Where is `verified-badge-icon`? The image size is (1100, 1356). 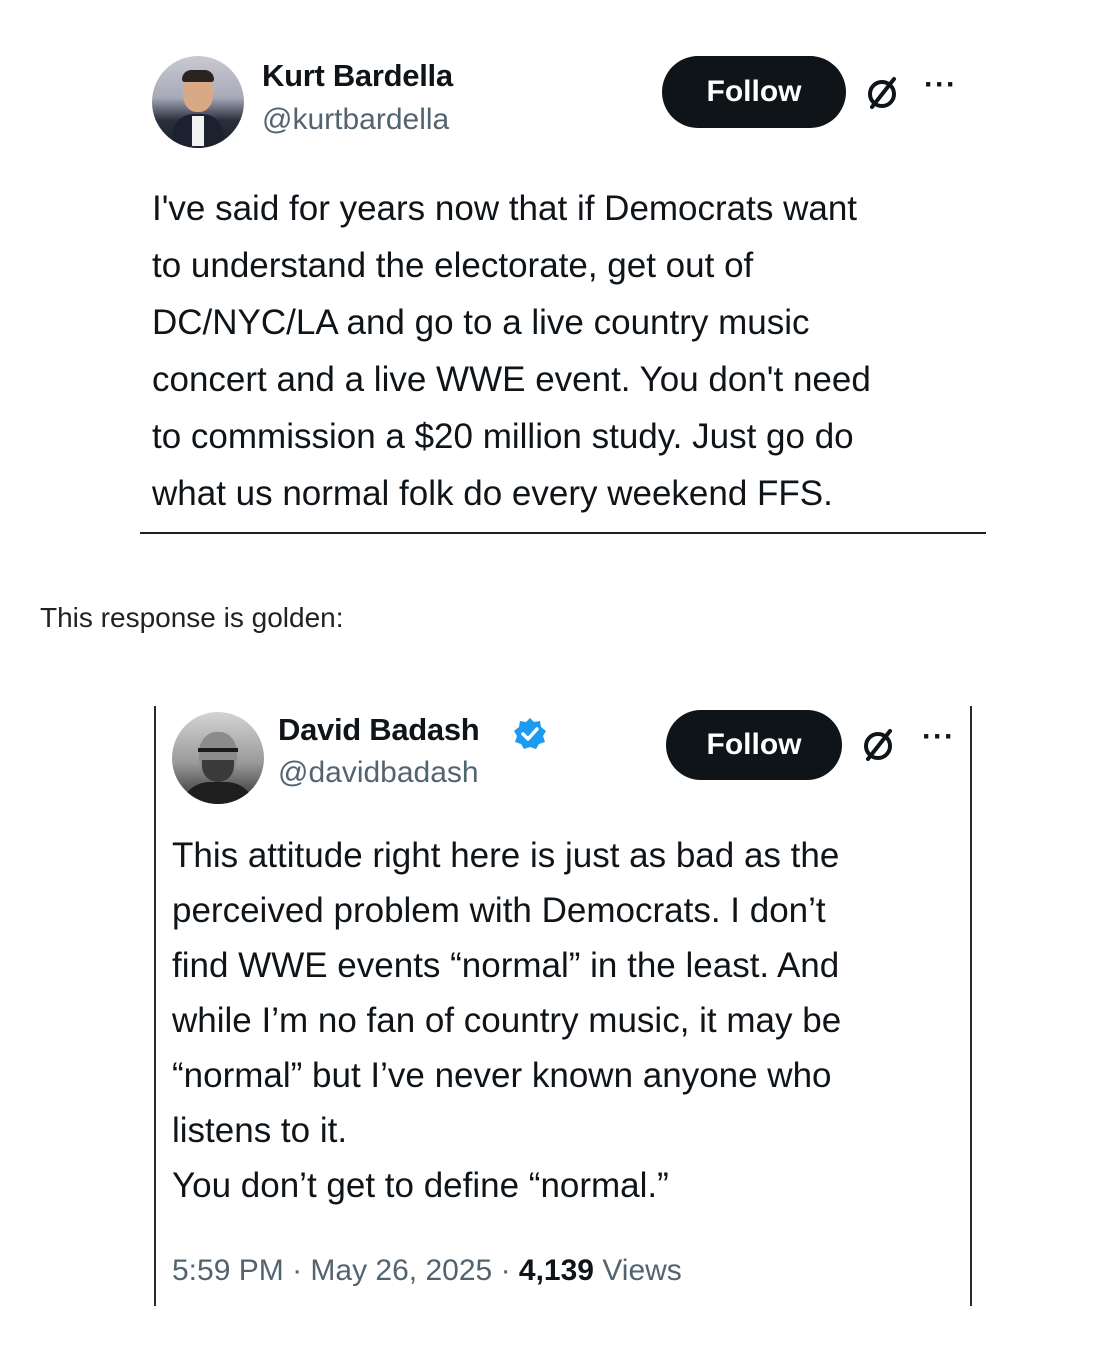 verified-badge-icon is located at coordinates (530, 733).